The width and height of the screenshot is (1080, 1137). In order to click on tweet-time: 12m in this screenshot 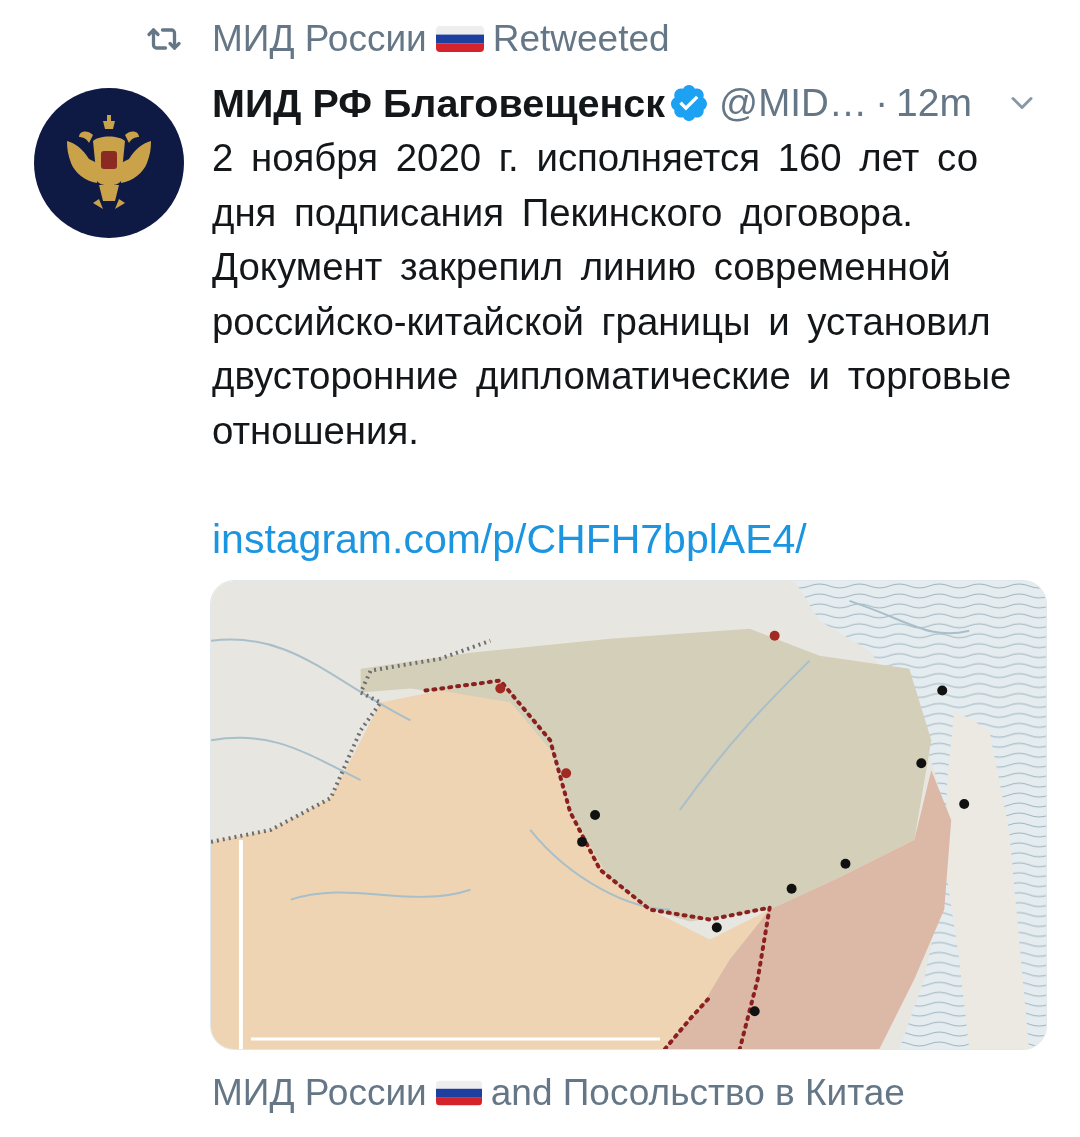, I will do `click(934, 103)`.